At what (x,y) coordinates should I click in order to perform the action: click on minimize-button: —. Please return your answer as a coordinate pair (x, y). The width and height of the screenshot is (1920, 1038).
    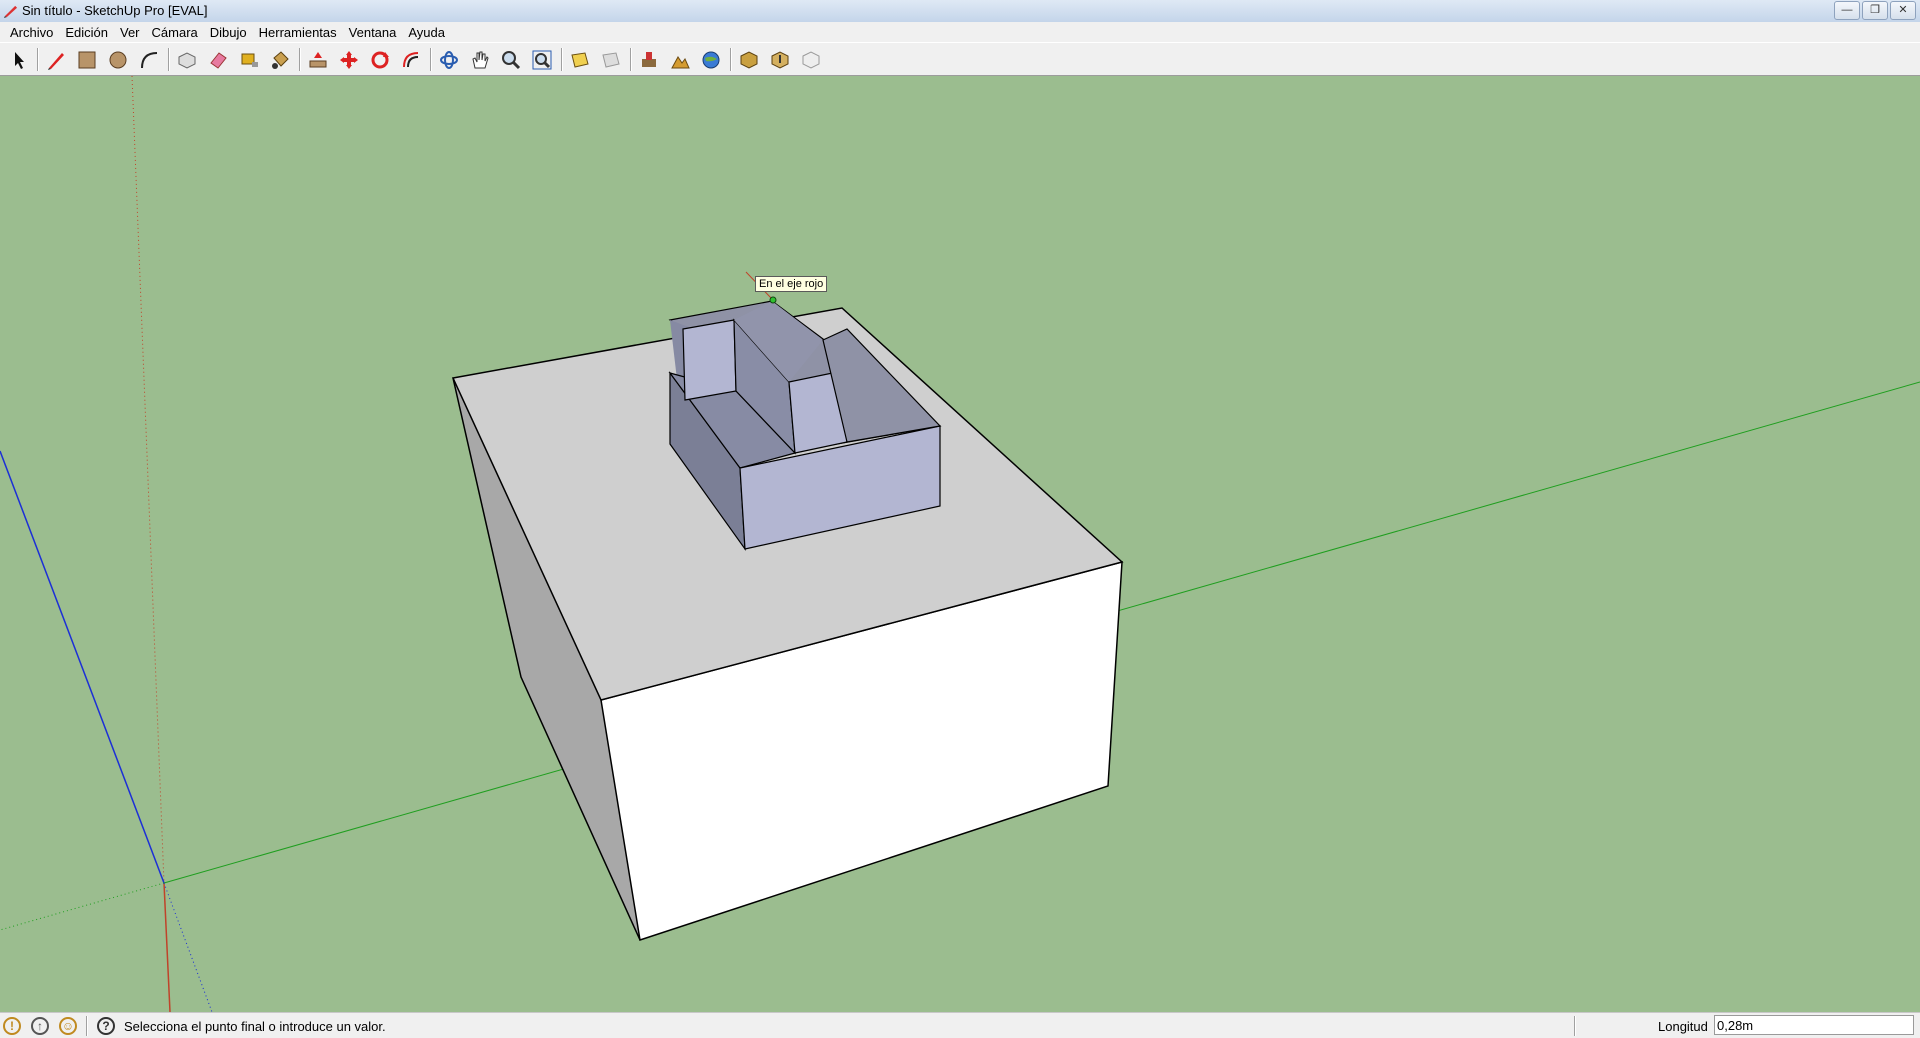
    Looking at the image, I should click on (1847, 10).